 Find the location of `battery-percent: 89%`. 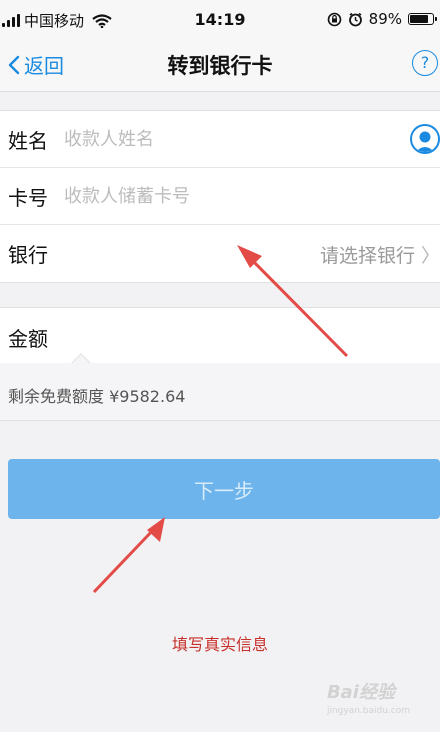

battery-percent: 89% is located at coordinates (385, 19).